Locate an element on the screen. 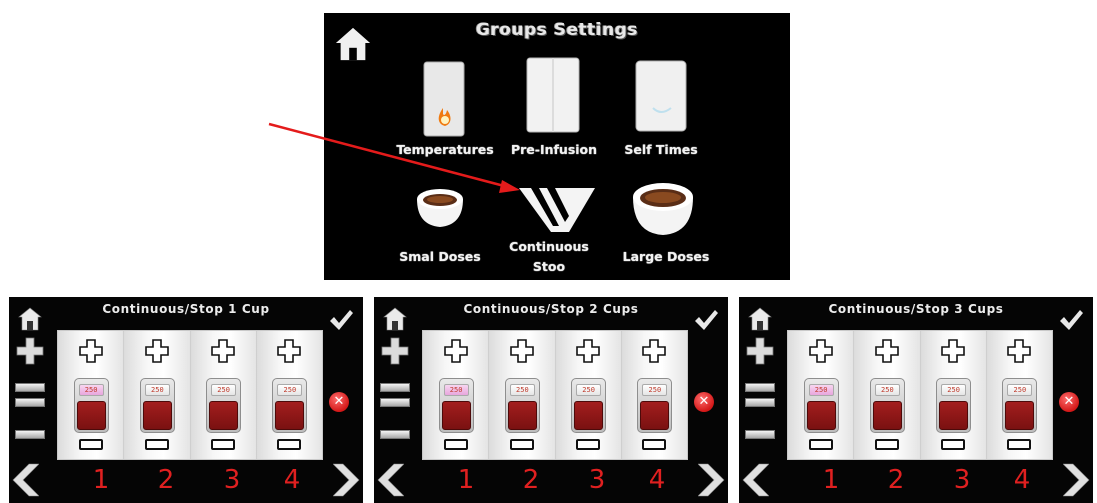 This screenshot has width=1097, height=503. continuous-stop-label-line1: Continuous is located at coordinates (549, 246).